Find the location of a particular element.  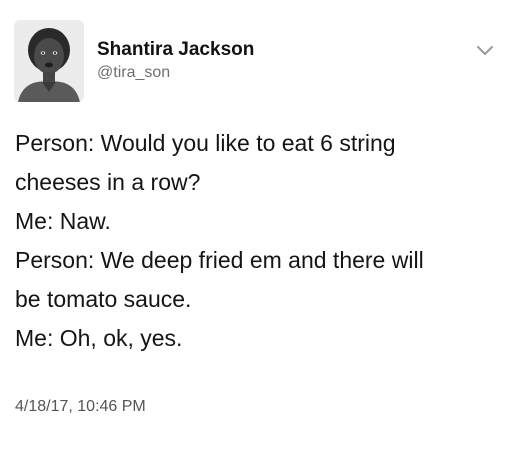

tweet-line: Me: Naw. is located at coordinates (63, 221).